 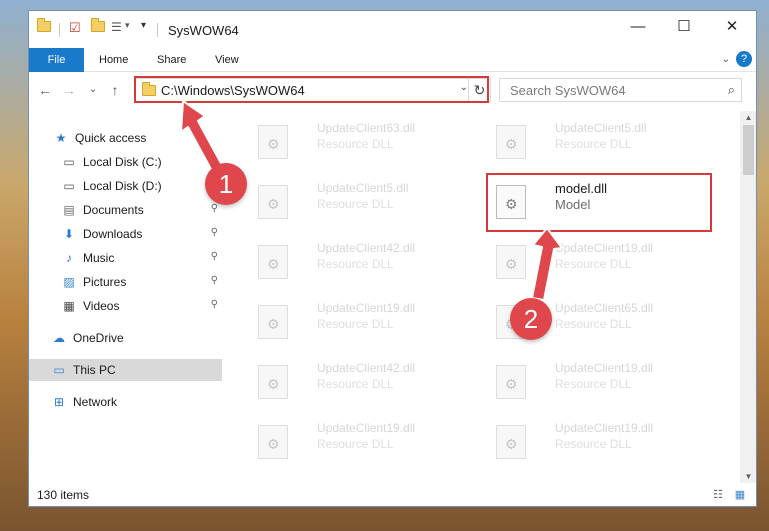 What do you see at coordinates (726, 60) in the screenshot?
I see `ribbon-expand-icon: ⌄` at bounding box center [726, 60].